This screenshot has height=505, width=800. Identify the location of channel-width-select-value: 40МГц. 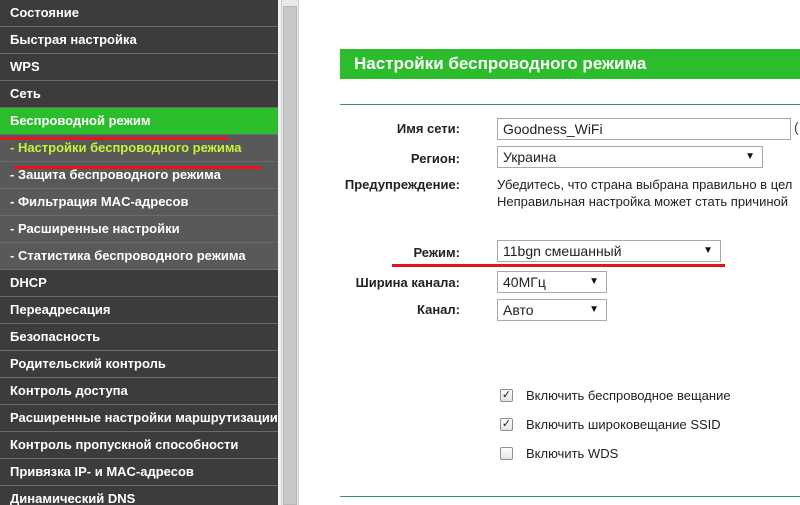
(524, 282).